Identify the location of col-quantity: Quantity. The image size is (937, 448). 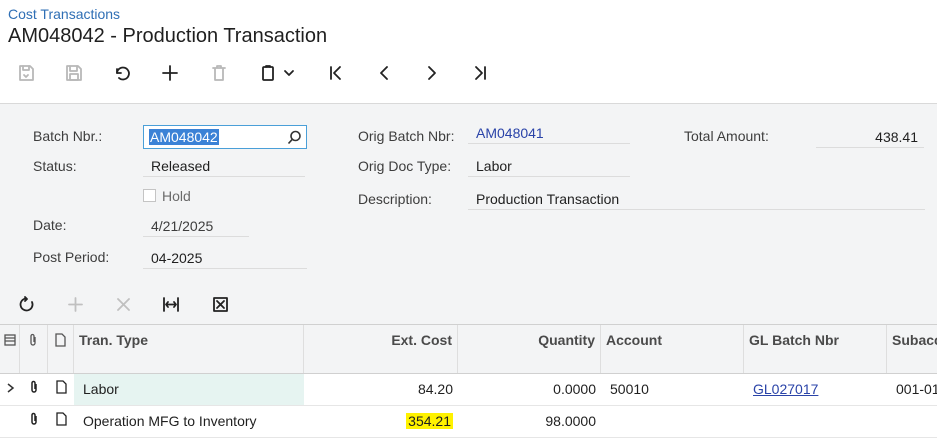
(529, 349).